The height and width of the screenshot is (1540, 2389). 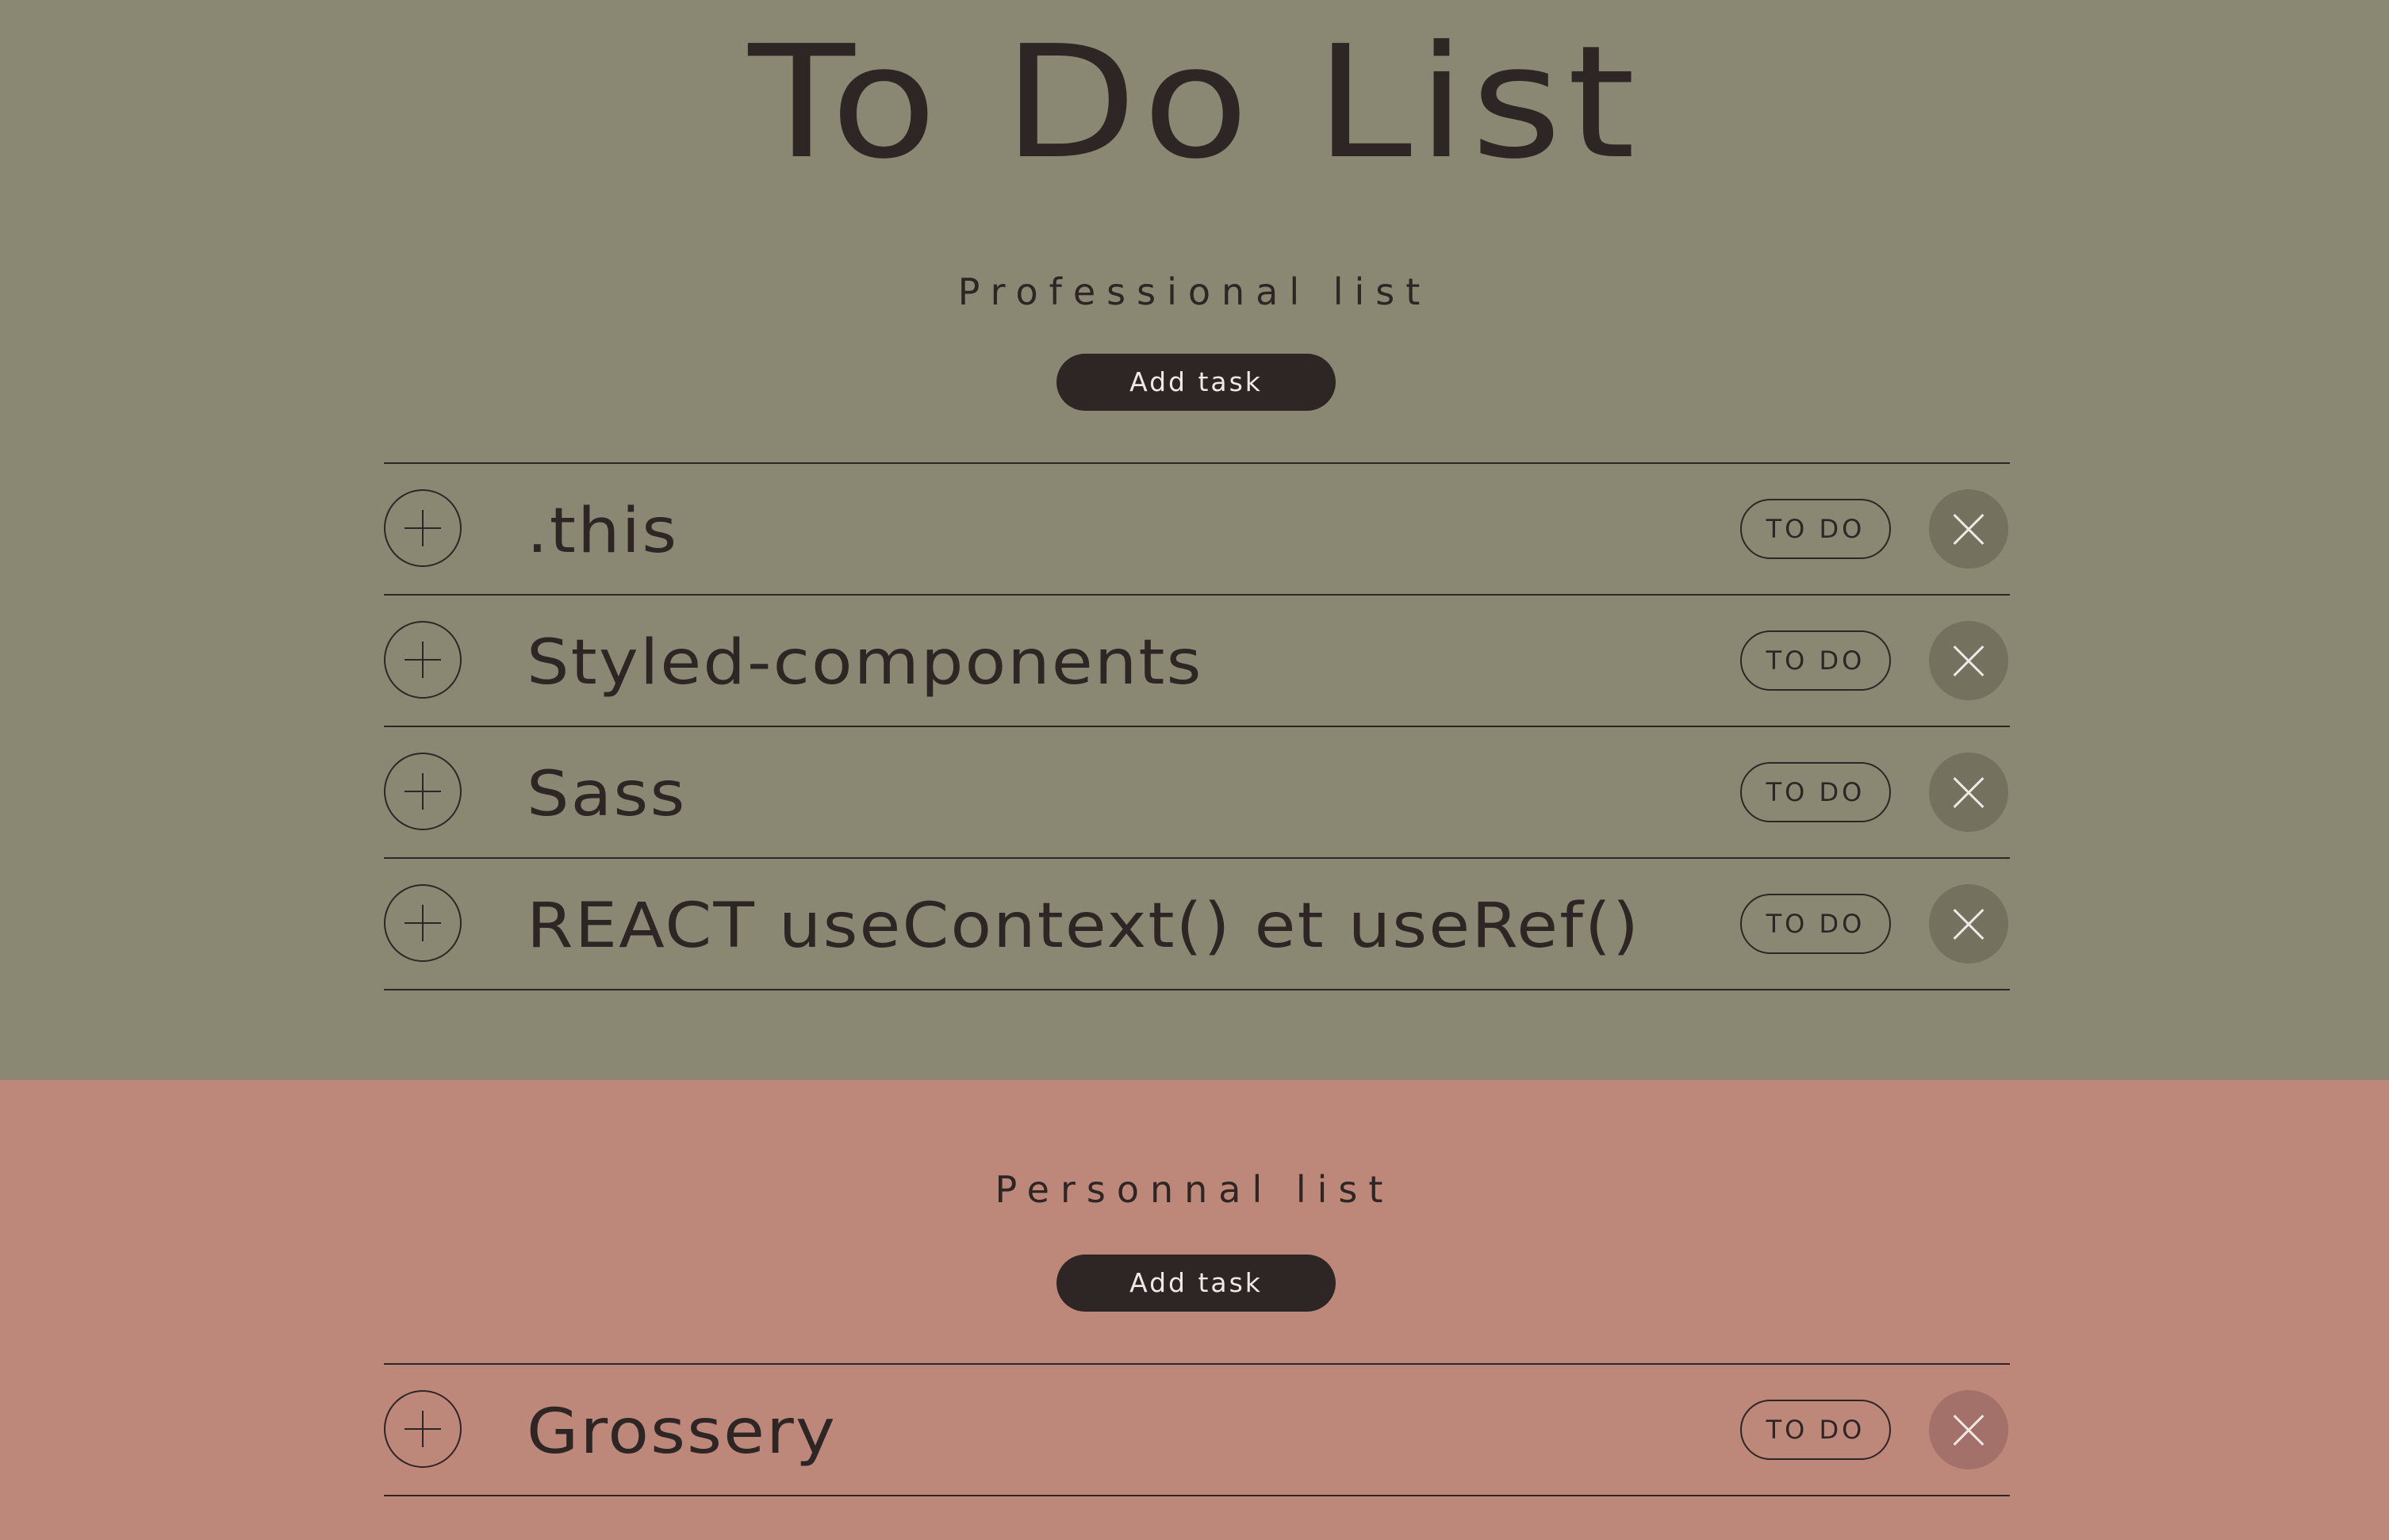 What do you see at coordinates (682, 1432) in the screenshot?
I see `task-label: Grossery` at bounding box center [682, 1432].